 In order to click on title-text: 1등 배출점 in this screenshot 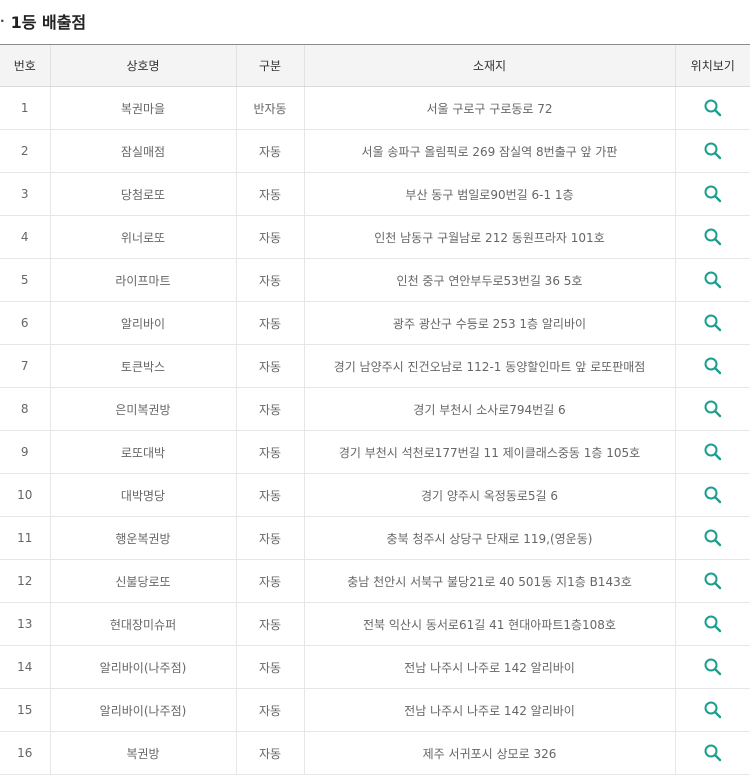, I will do `click(48, 22)`.